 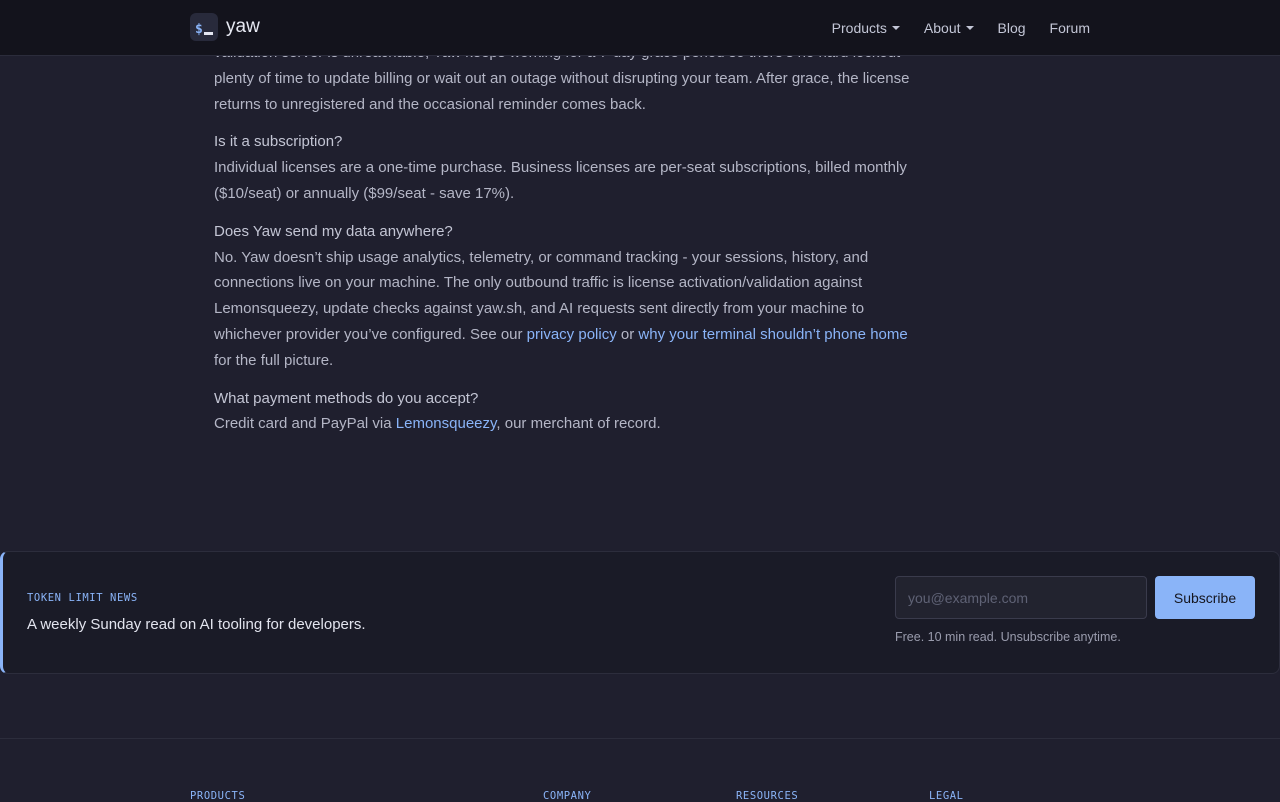 I want to click on email-input, so click(x=1021, y=597).